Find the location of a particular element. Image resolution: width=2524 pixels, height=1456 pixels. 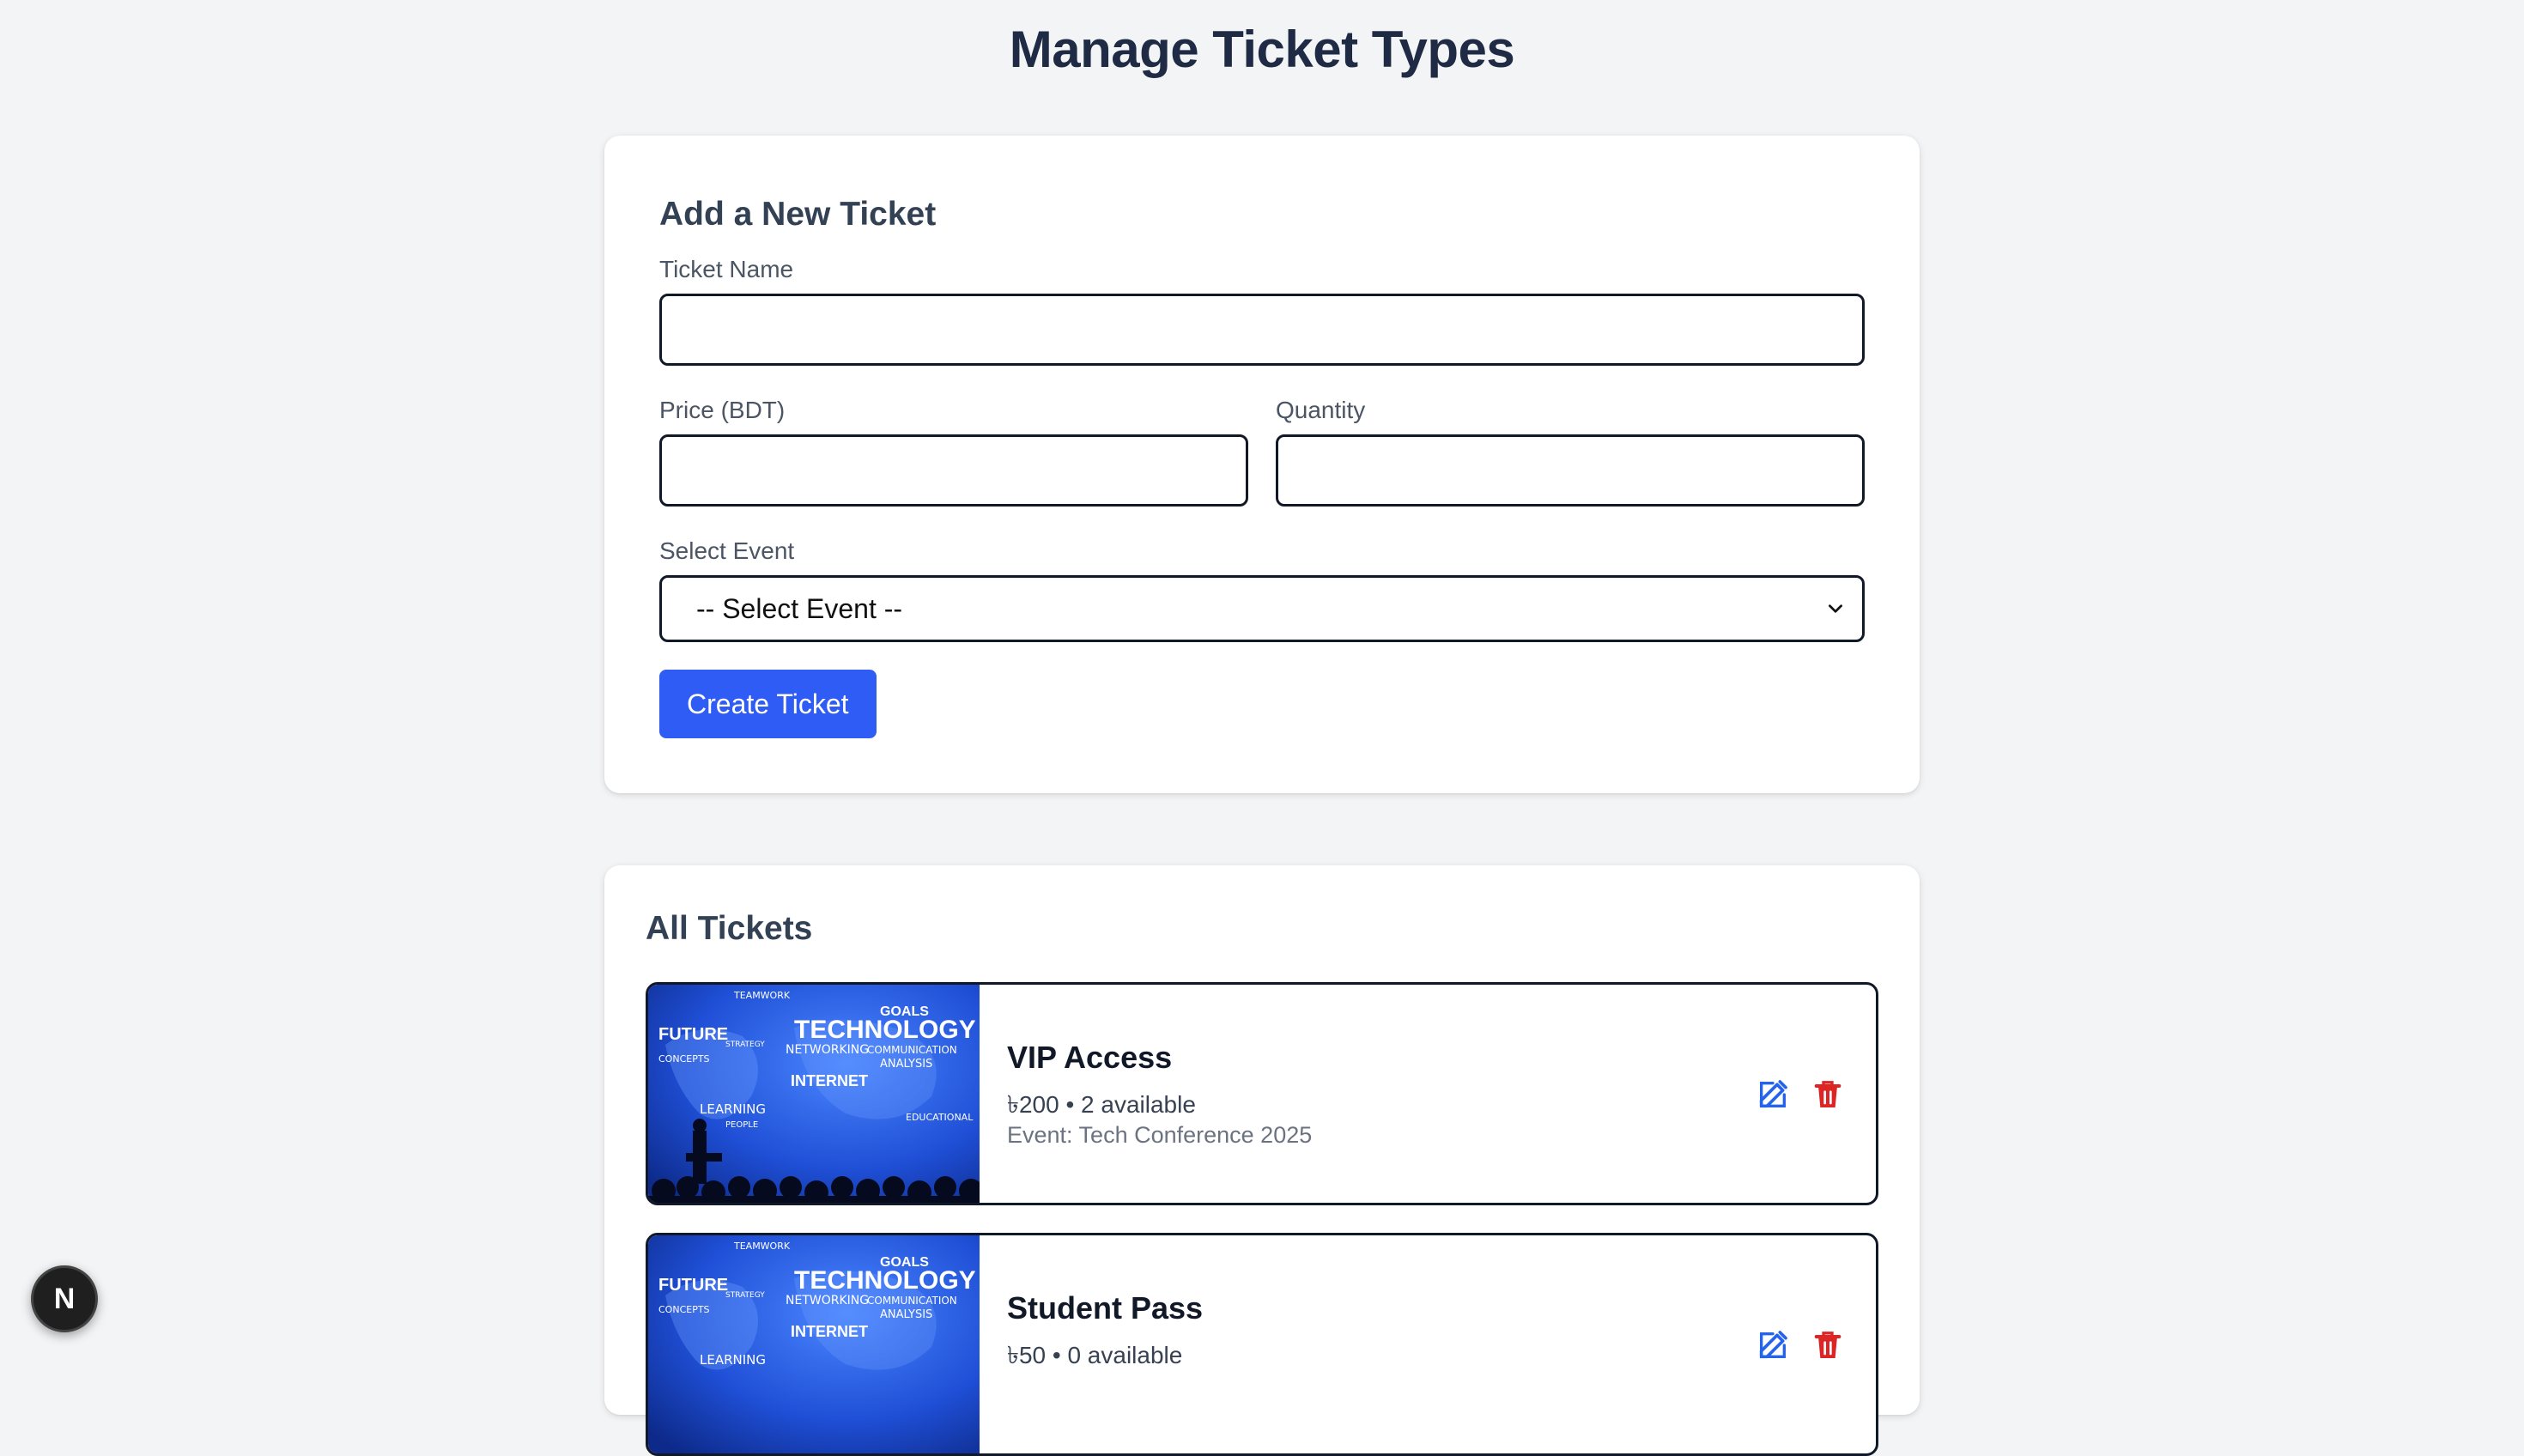

price-input is located at coordinates (953, 470).